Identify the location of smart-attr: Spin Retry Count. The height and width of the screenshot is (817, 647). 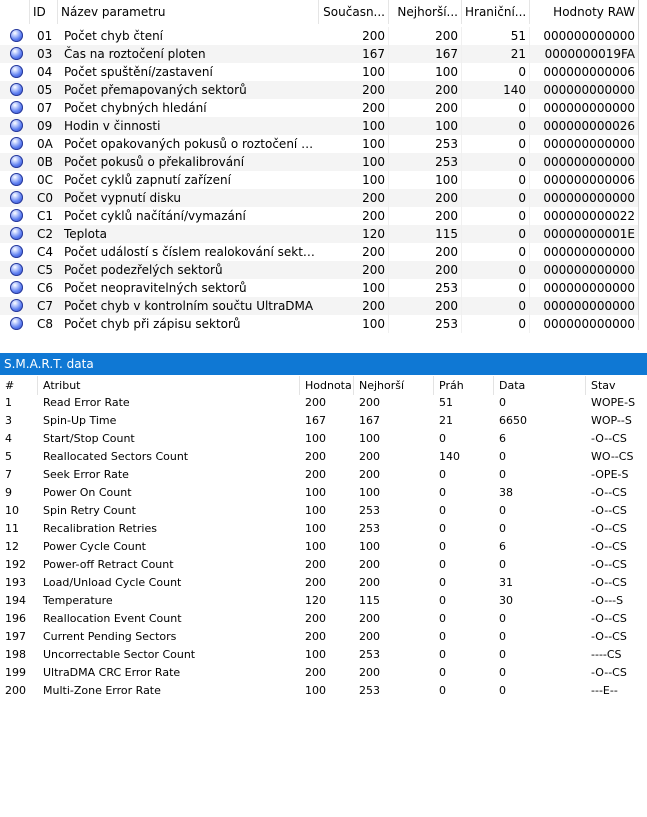
(89, 510).